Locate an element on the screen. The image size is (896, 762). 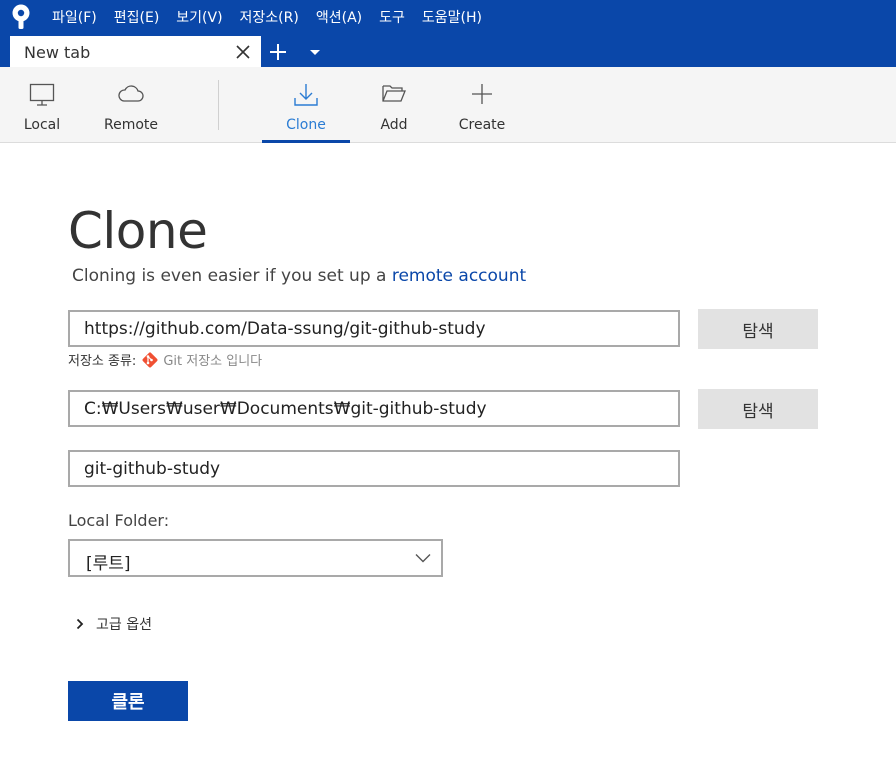
add-button: Add is located at coordinates (394, 105).